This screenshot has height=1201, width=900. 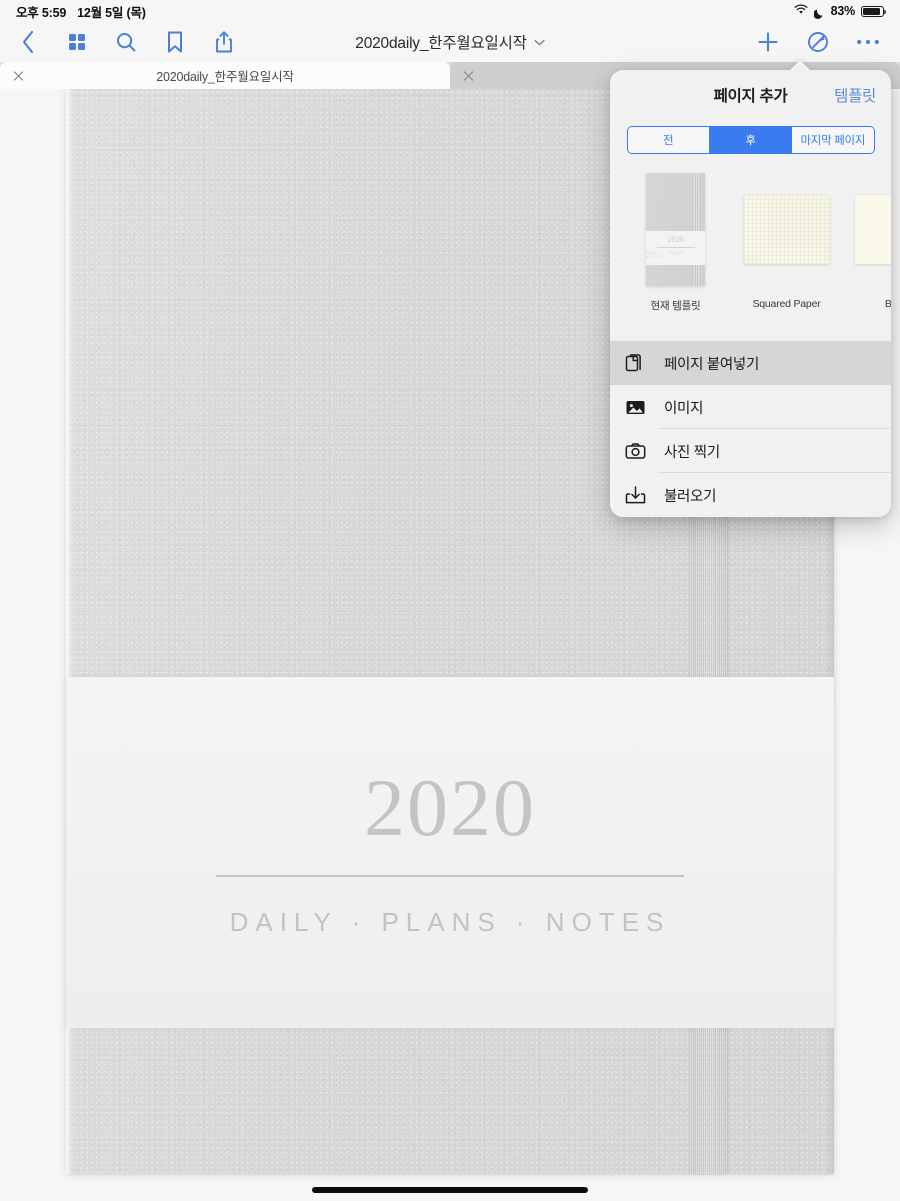 I want to click on template-current: 2020 DAILY · PLANS · NOTES 현재 템플릿, so click(x=675, y=241).